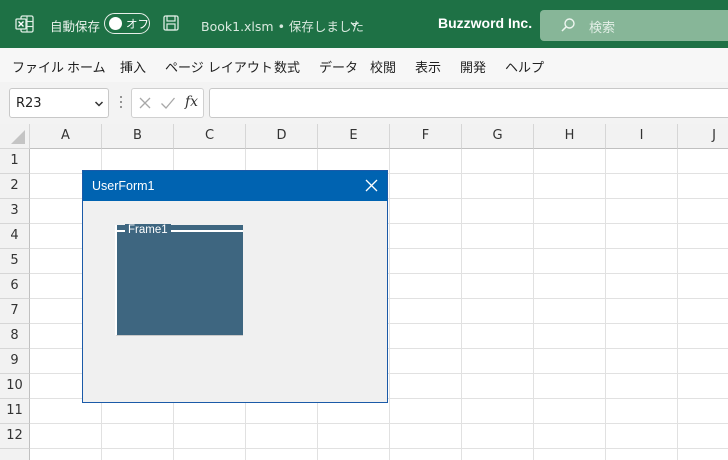 This screenshot has width=728, height=460. I want to click on row-header-6: 6, so click(15, 286).